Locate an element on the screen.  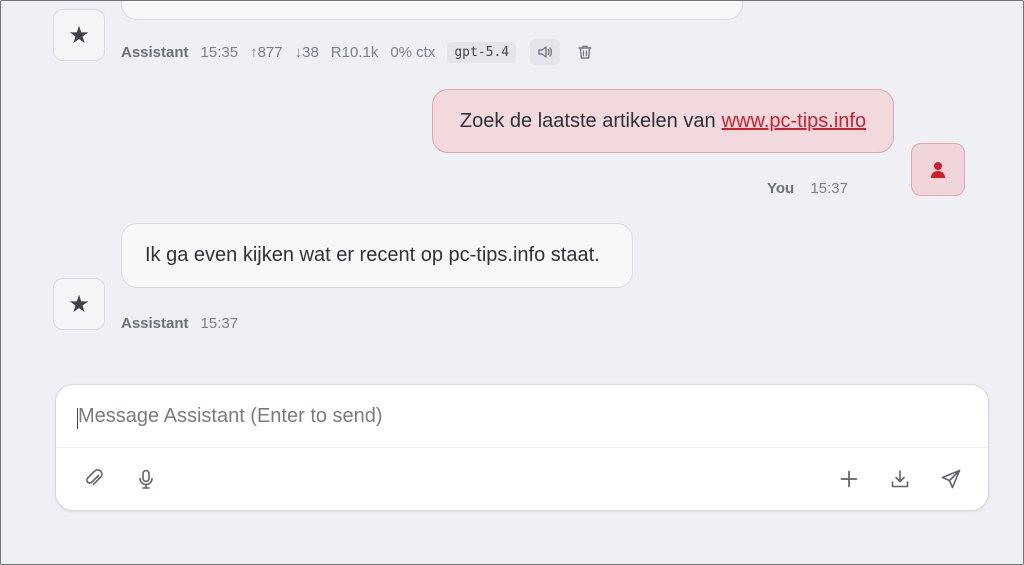
text-caret is located at coordinates (77, 418).